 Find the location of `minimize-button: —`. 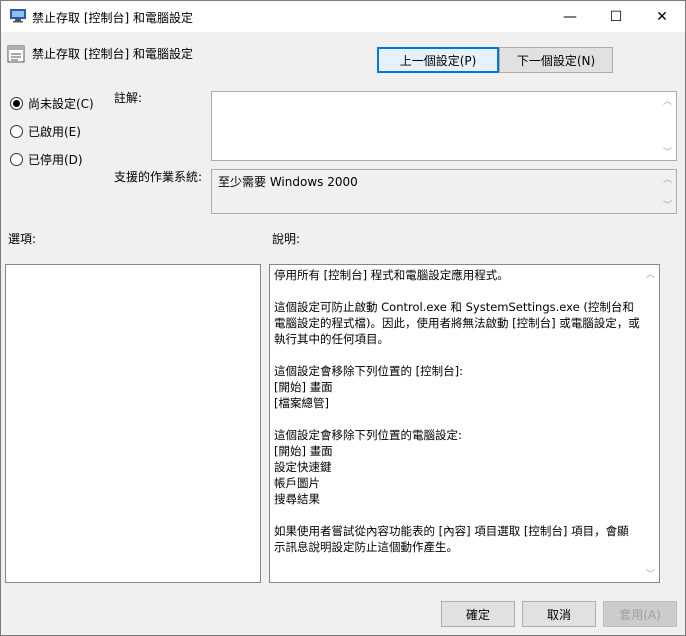

minimize-button: — is located at coordinates (570, 16).